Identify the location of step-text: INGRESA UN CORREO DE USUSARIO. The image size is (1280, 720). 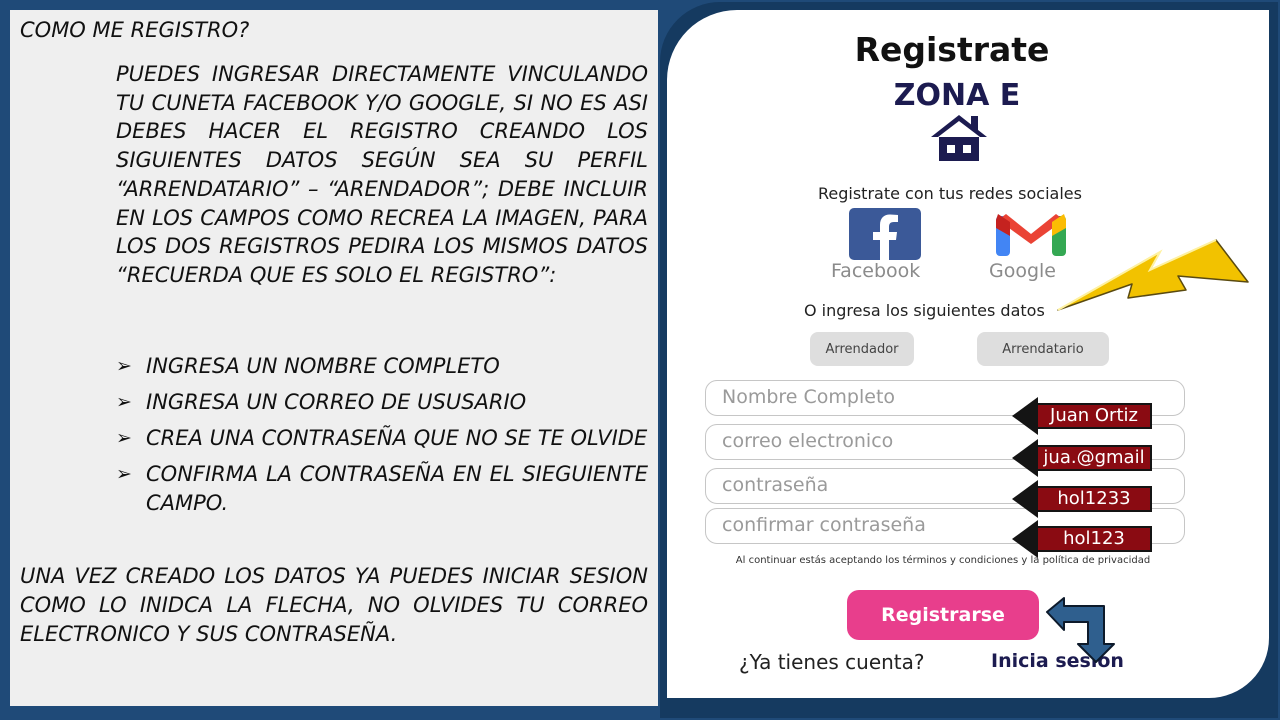
(336, 402).